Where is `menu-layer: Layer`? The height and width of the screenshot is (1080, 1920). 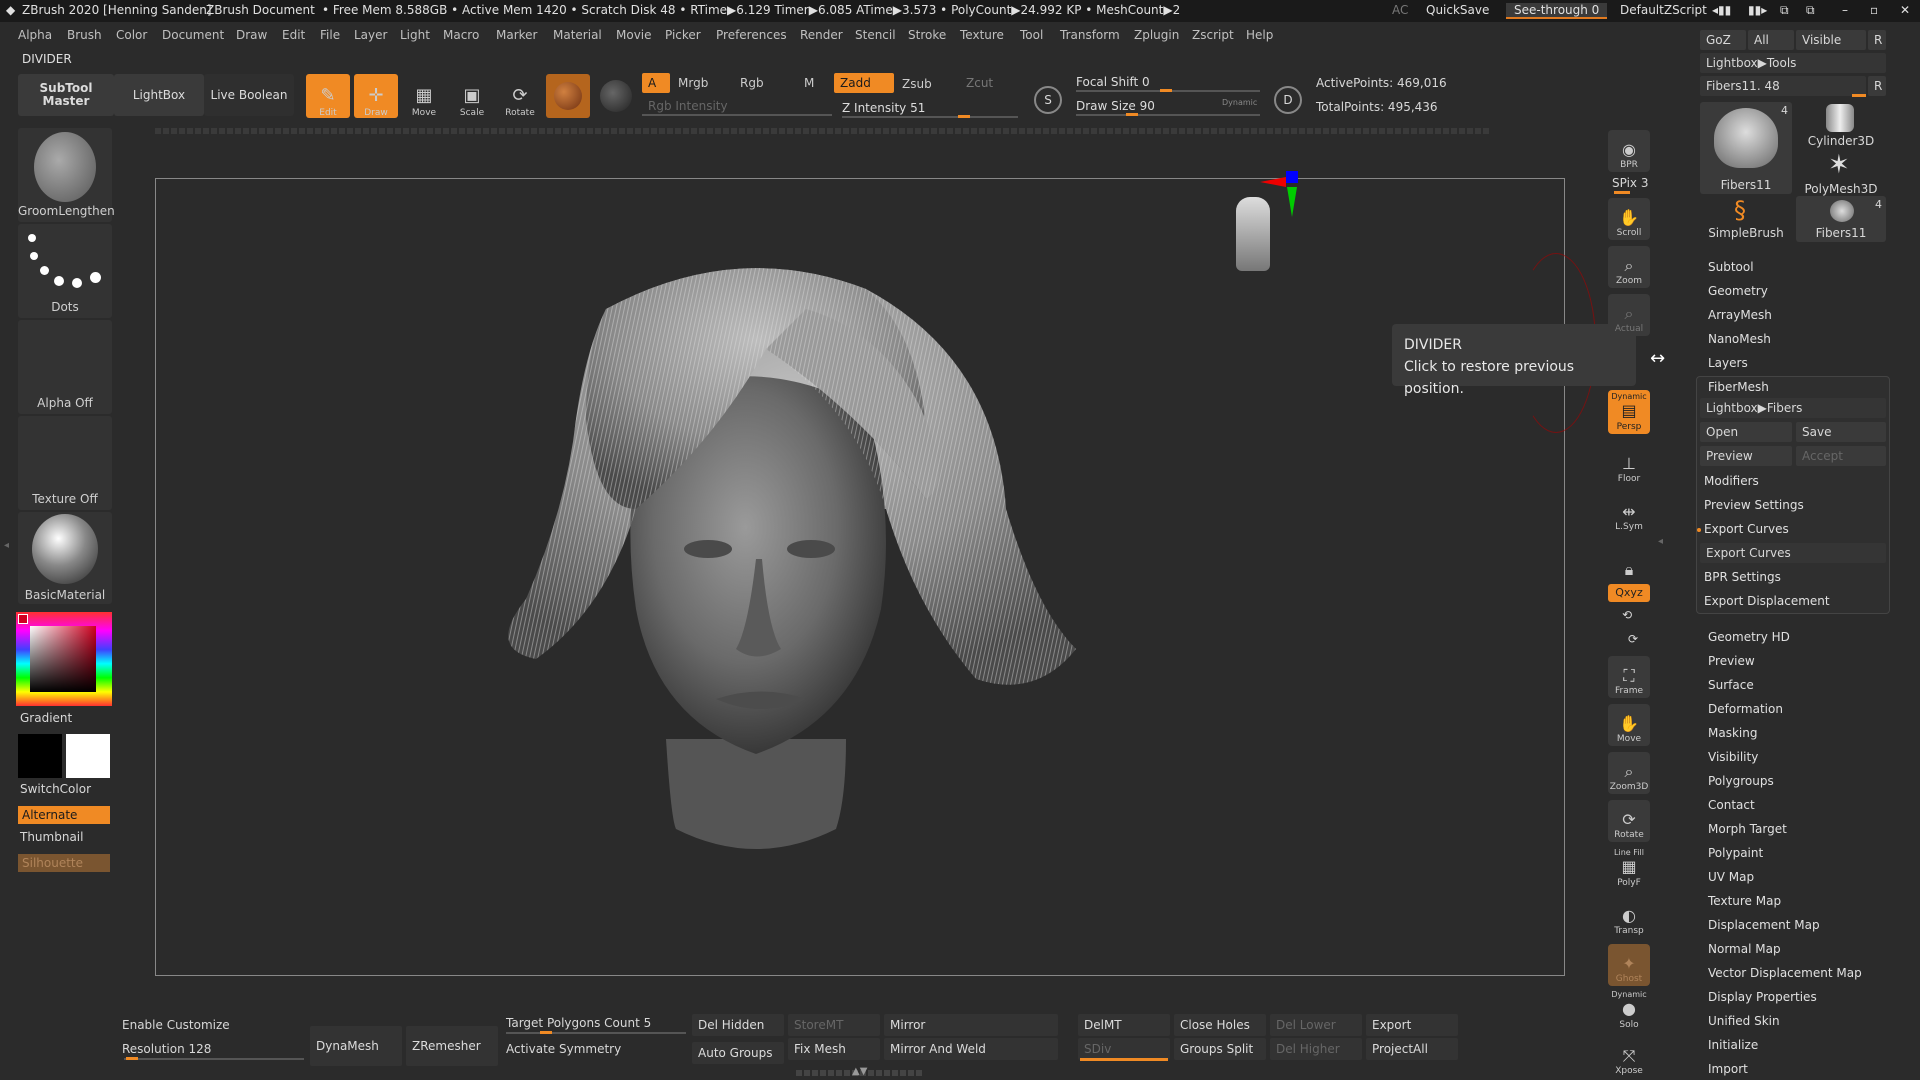 menu-layer: Layer is located at coordinates (370, 35).